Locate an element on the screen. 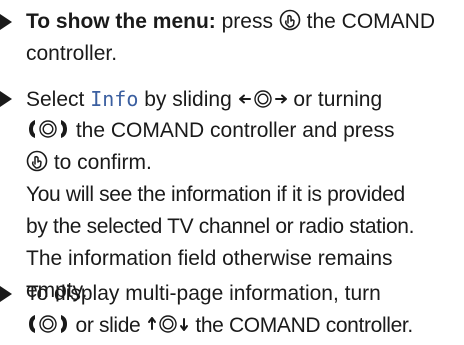 The height and width of the screenshot is (345, 464). text-fragment: the COMAND controller and press is located at coordinates (232, 130).